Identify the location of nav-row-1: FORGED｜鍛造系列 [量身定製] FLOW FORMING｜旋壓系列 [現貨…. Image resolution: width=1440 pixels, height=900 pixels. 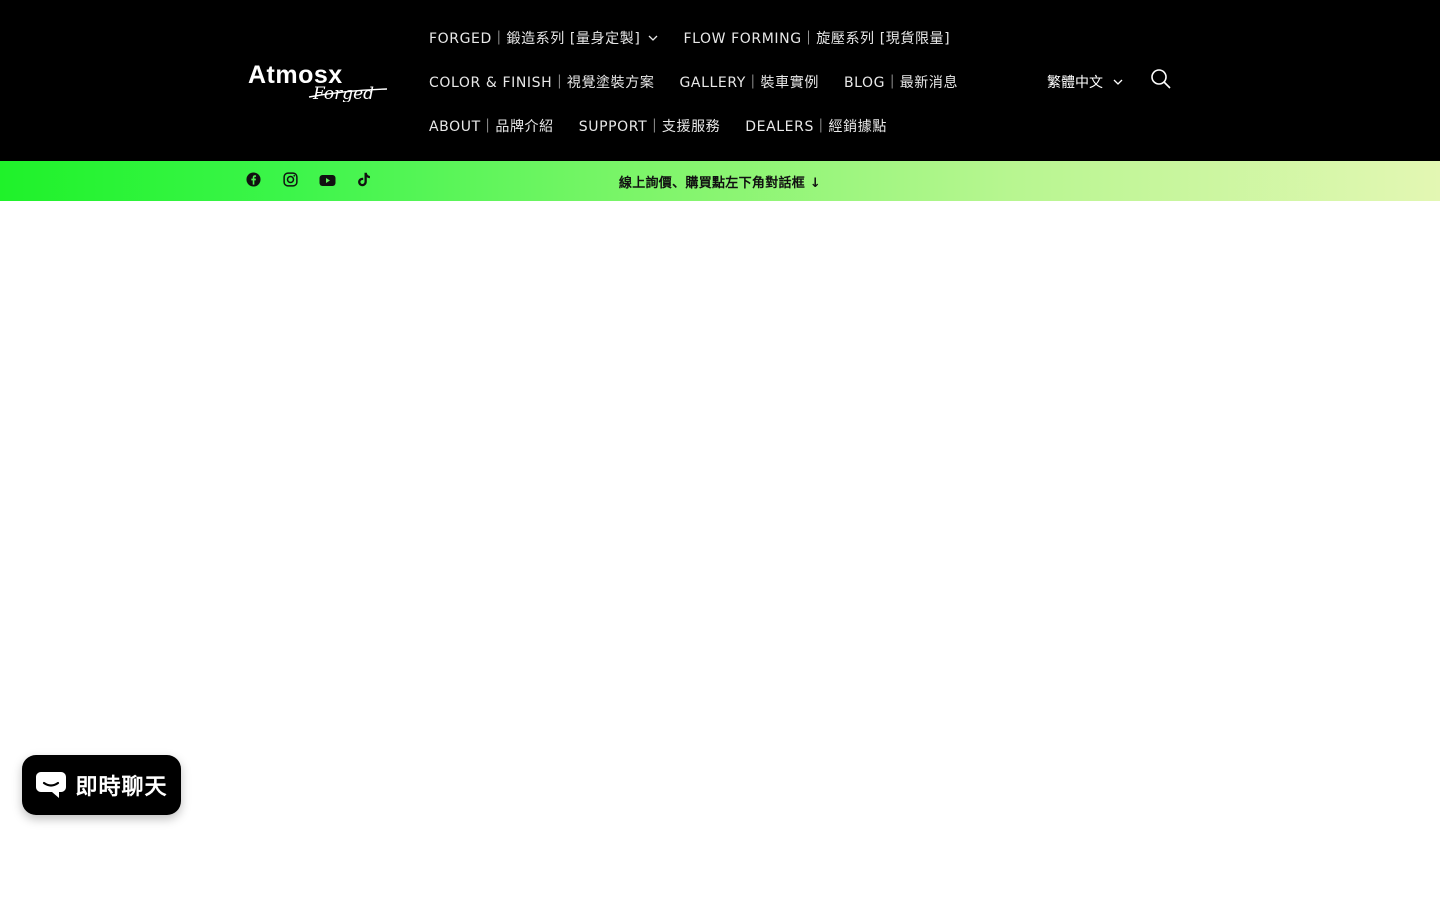
(702, 38).